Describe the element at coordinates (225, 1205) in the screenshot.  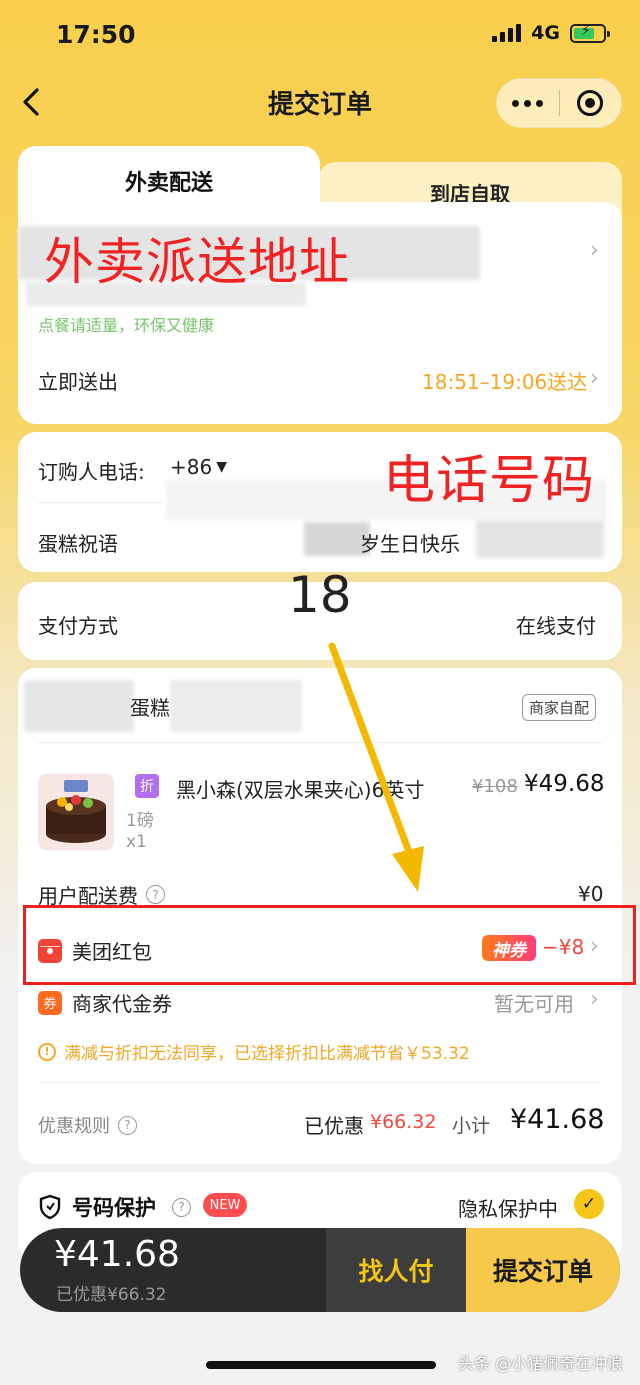
I see `new-badge: NEW` at that location.